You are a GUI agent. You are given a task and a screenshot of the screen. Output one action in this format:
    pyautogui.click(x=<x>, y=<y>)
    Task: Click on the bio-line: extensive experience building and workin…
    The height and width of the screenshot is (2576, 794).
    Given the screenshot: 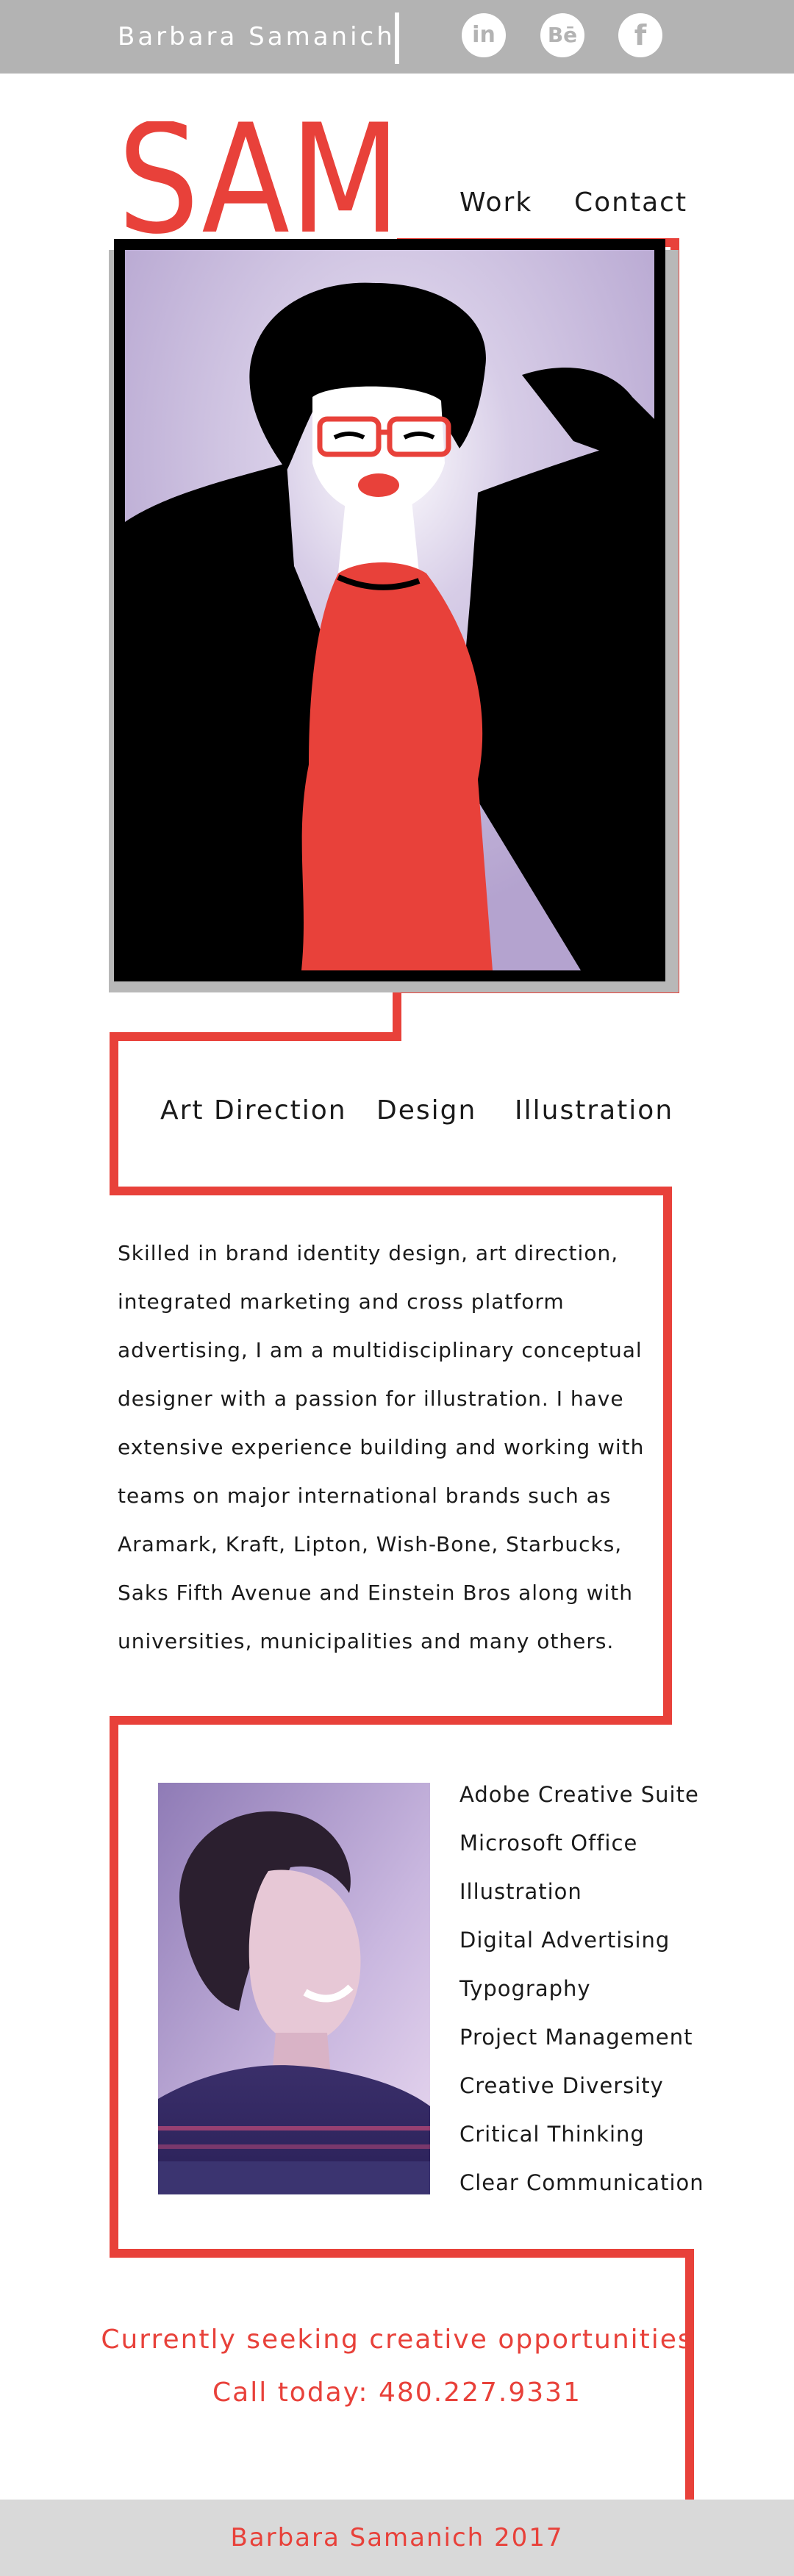 What is the action you would take?
    pyautogui.click(x=381, y=1447)
    